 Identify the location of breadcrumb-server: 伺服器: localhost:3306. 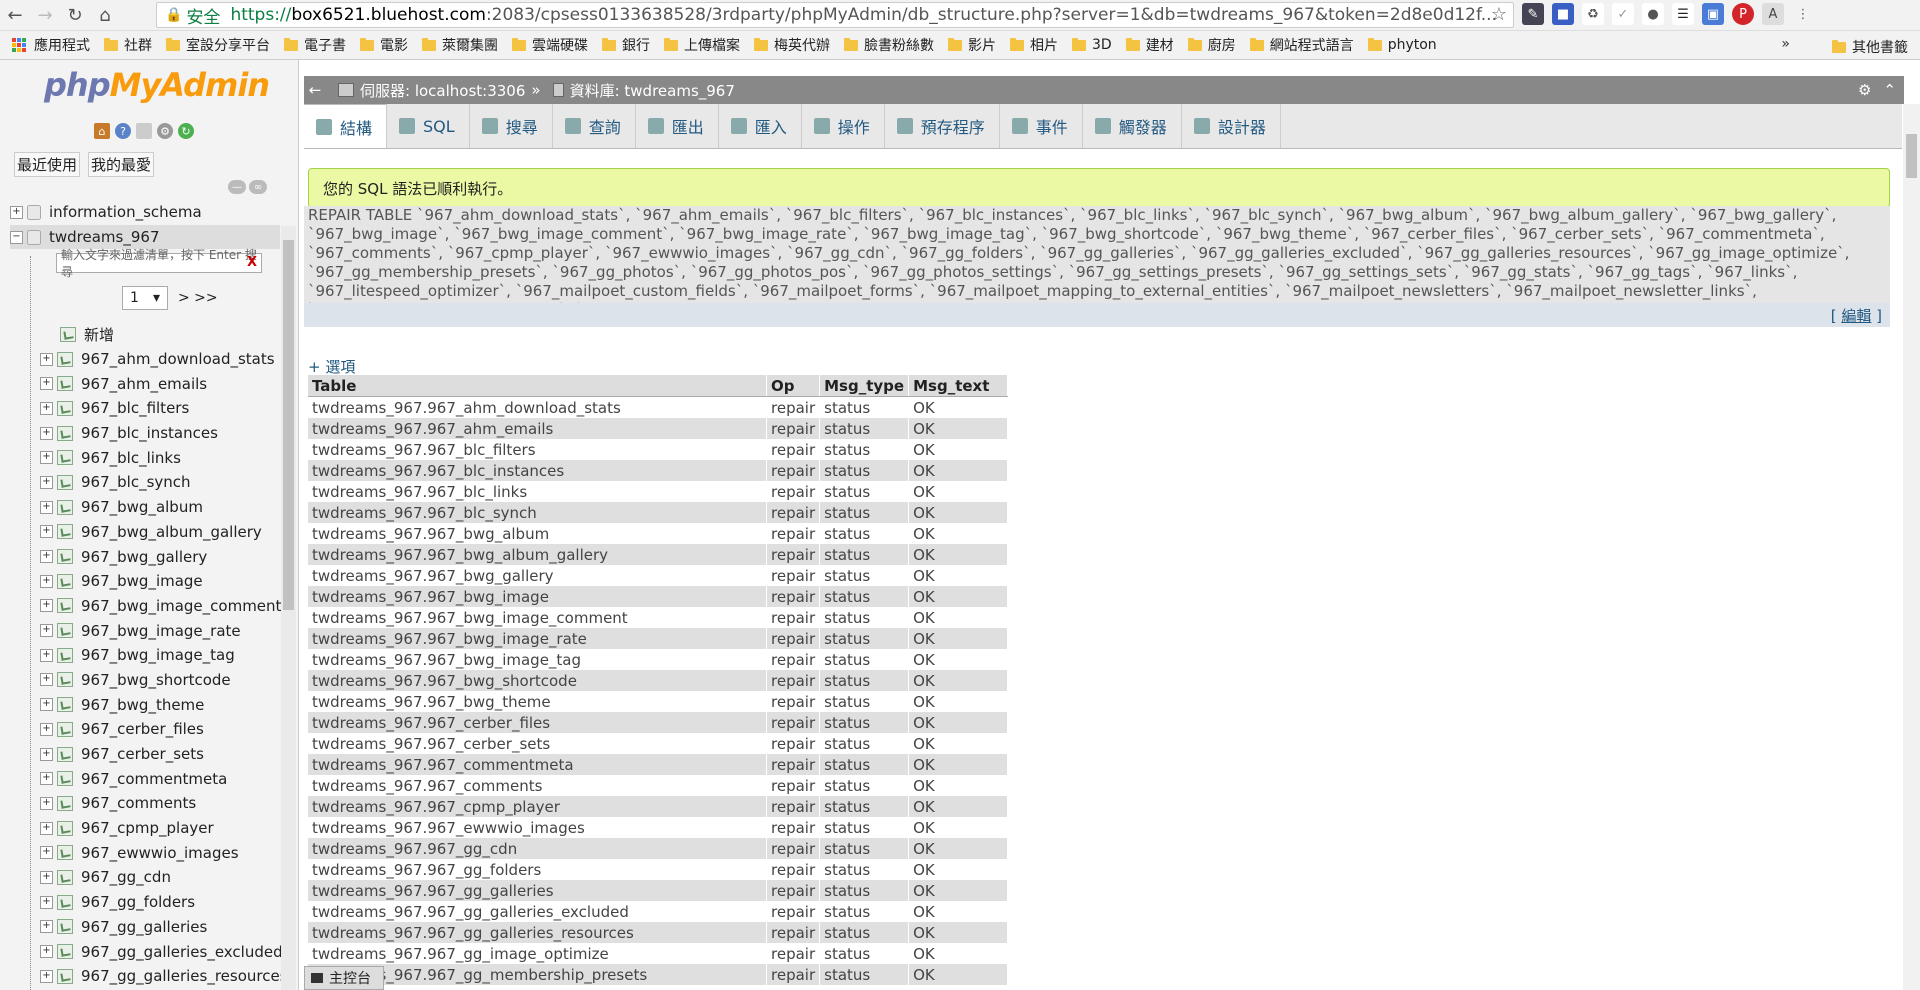
(442, 90).